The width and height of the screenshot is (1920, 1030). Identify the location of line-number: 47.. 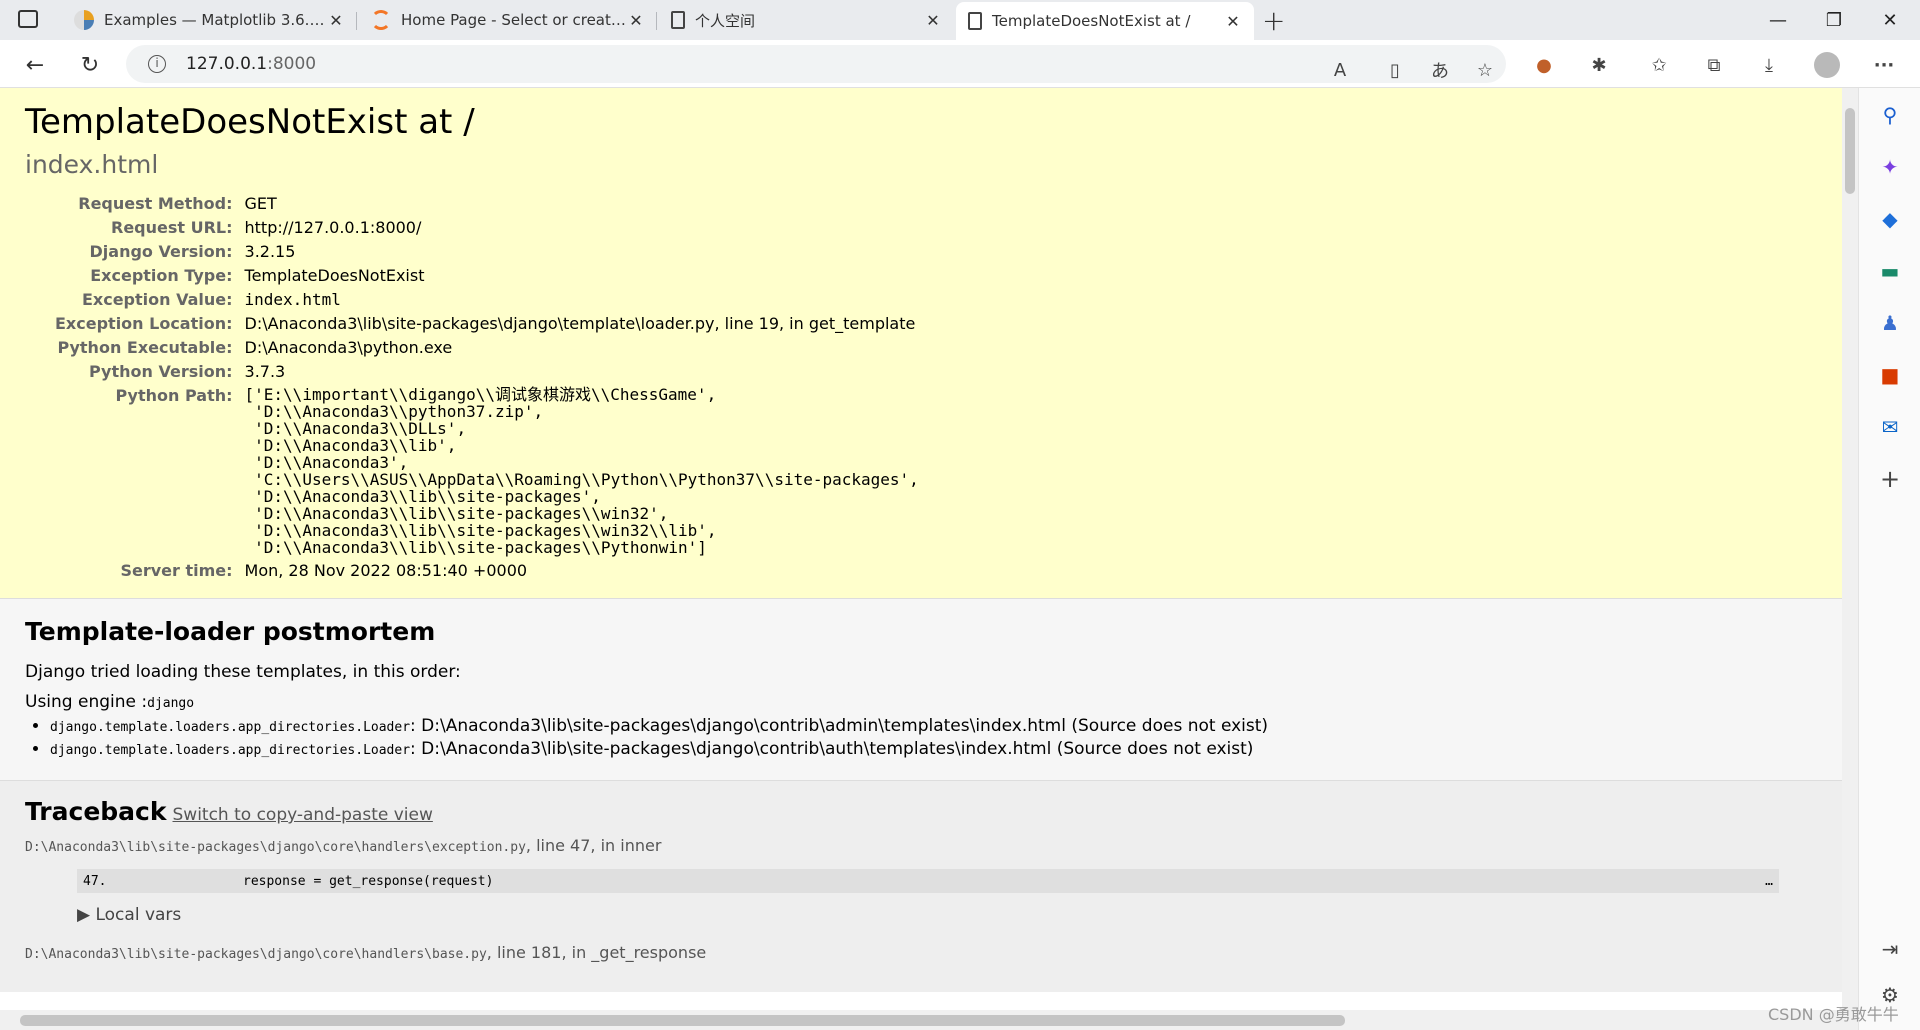
(95, 881).